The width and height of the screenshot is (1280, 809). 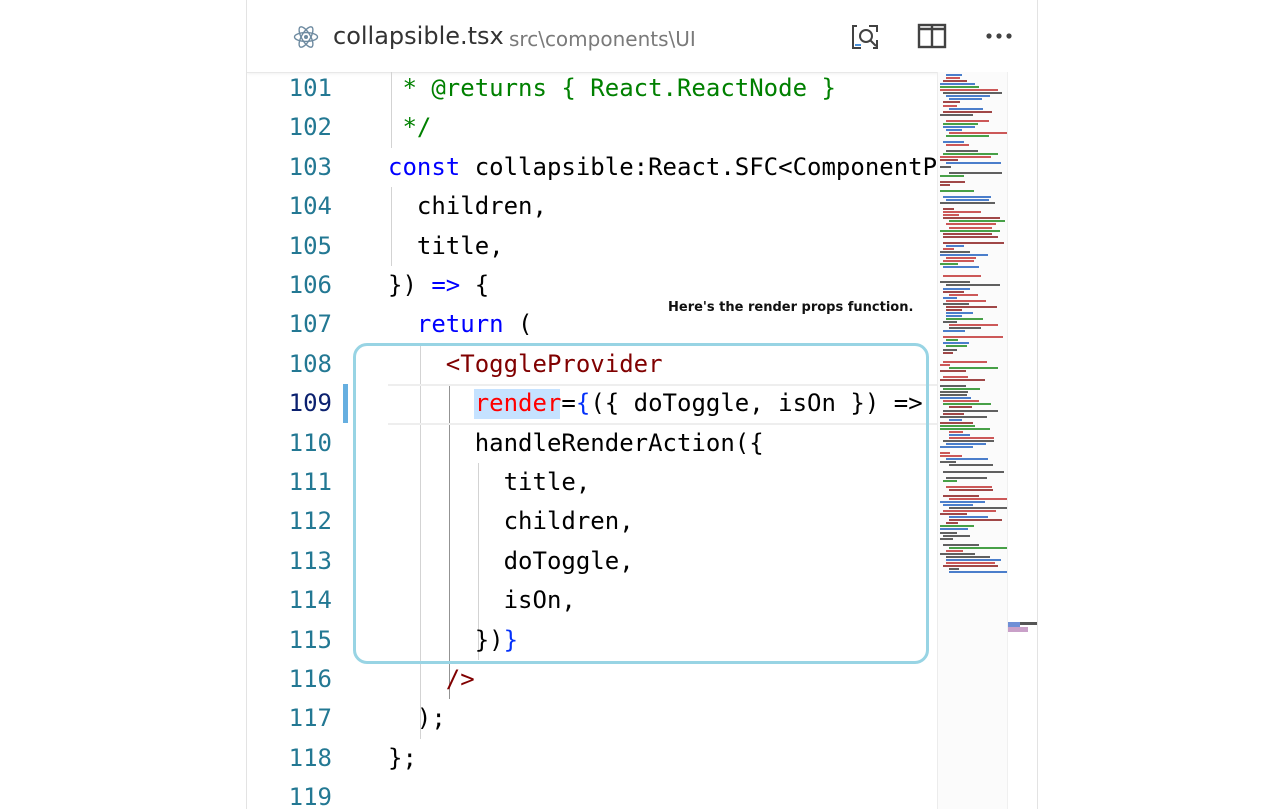 I want to click on minimap, so click(x=973, y=440).